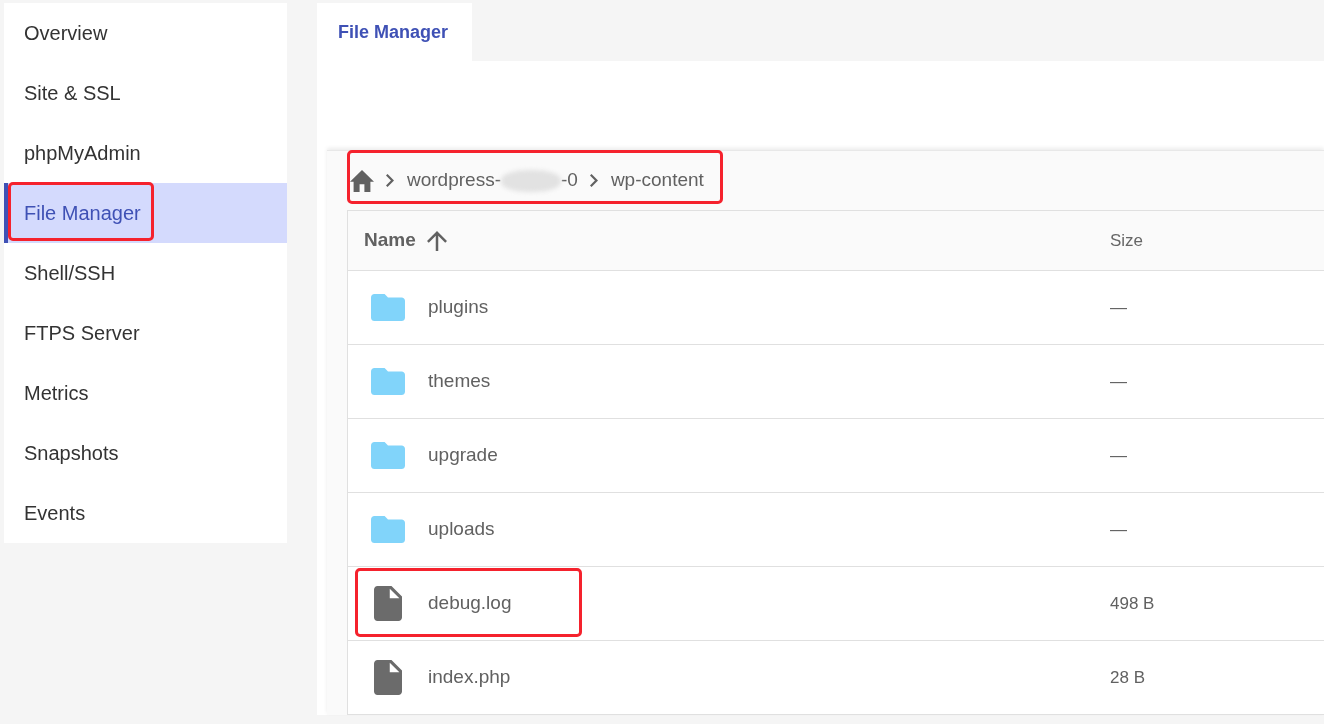 The image size is (1324, 724). What do you see at coordinates (836, 456) in the screenshot?
I see `file-row: upgrade —` at bounding box center [836, 456].